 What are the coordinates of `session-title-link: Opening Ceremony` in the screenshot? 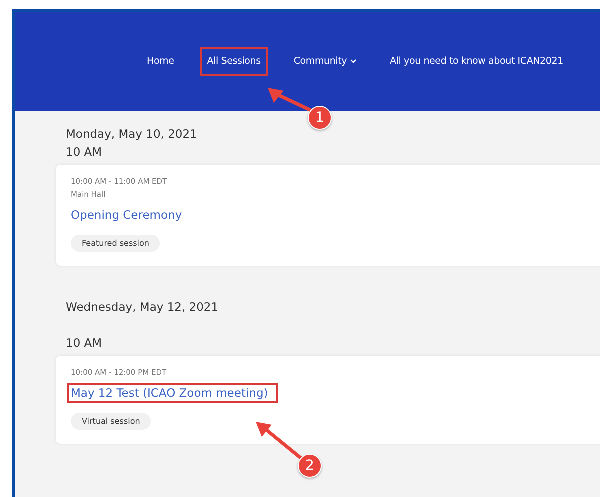 It's located at (126, 215).